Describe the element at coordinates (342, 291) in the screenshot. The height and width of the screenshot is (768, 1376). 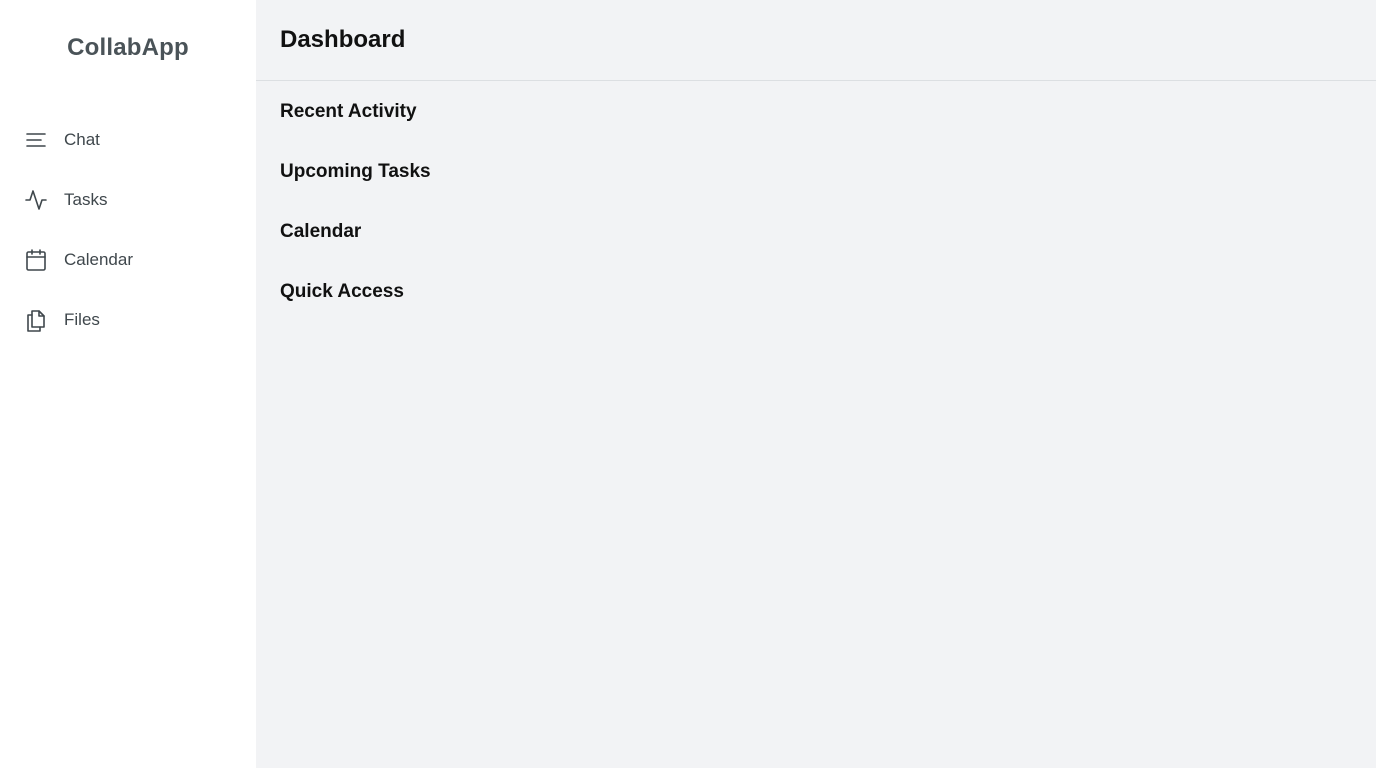
I see `section-quick-access: Quick Access` at that location.